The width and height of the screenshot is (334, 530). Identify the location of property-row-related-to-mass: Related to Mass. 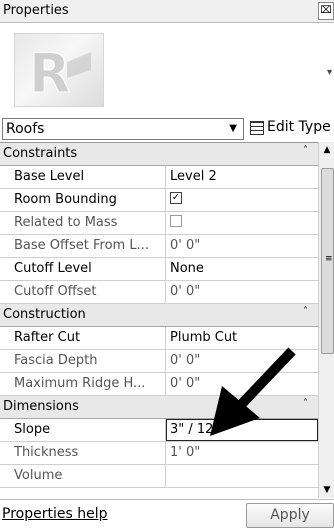
(159, 223).